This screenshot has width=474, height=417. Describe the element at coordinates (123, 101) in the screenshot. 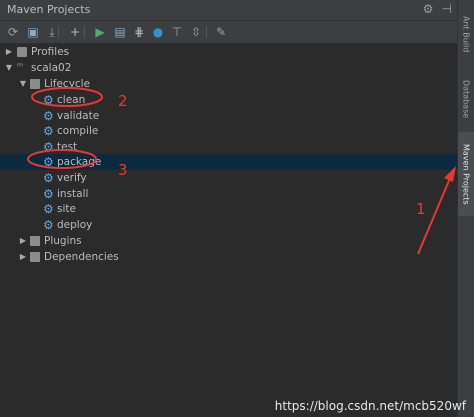

I see `annotation-number-2: 2` at that location.